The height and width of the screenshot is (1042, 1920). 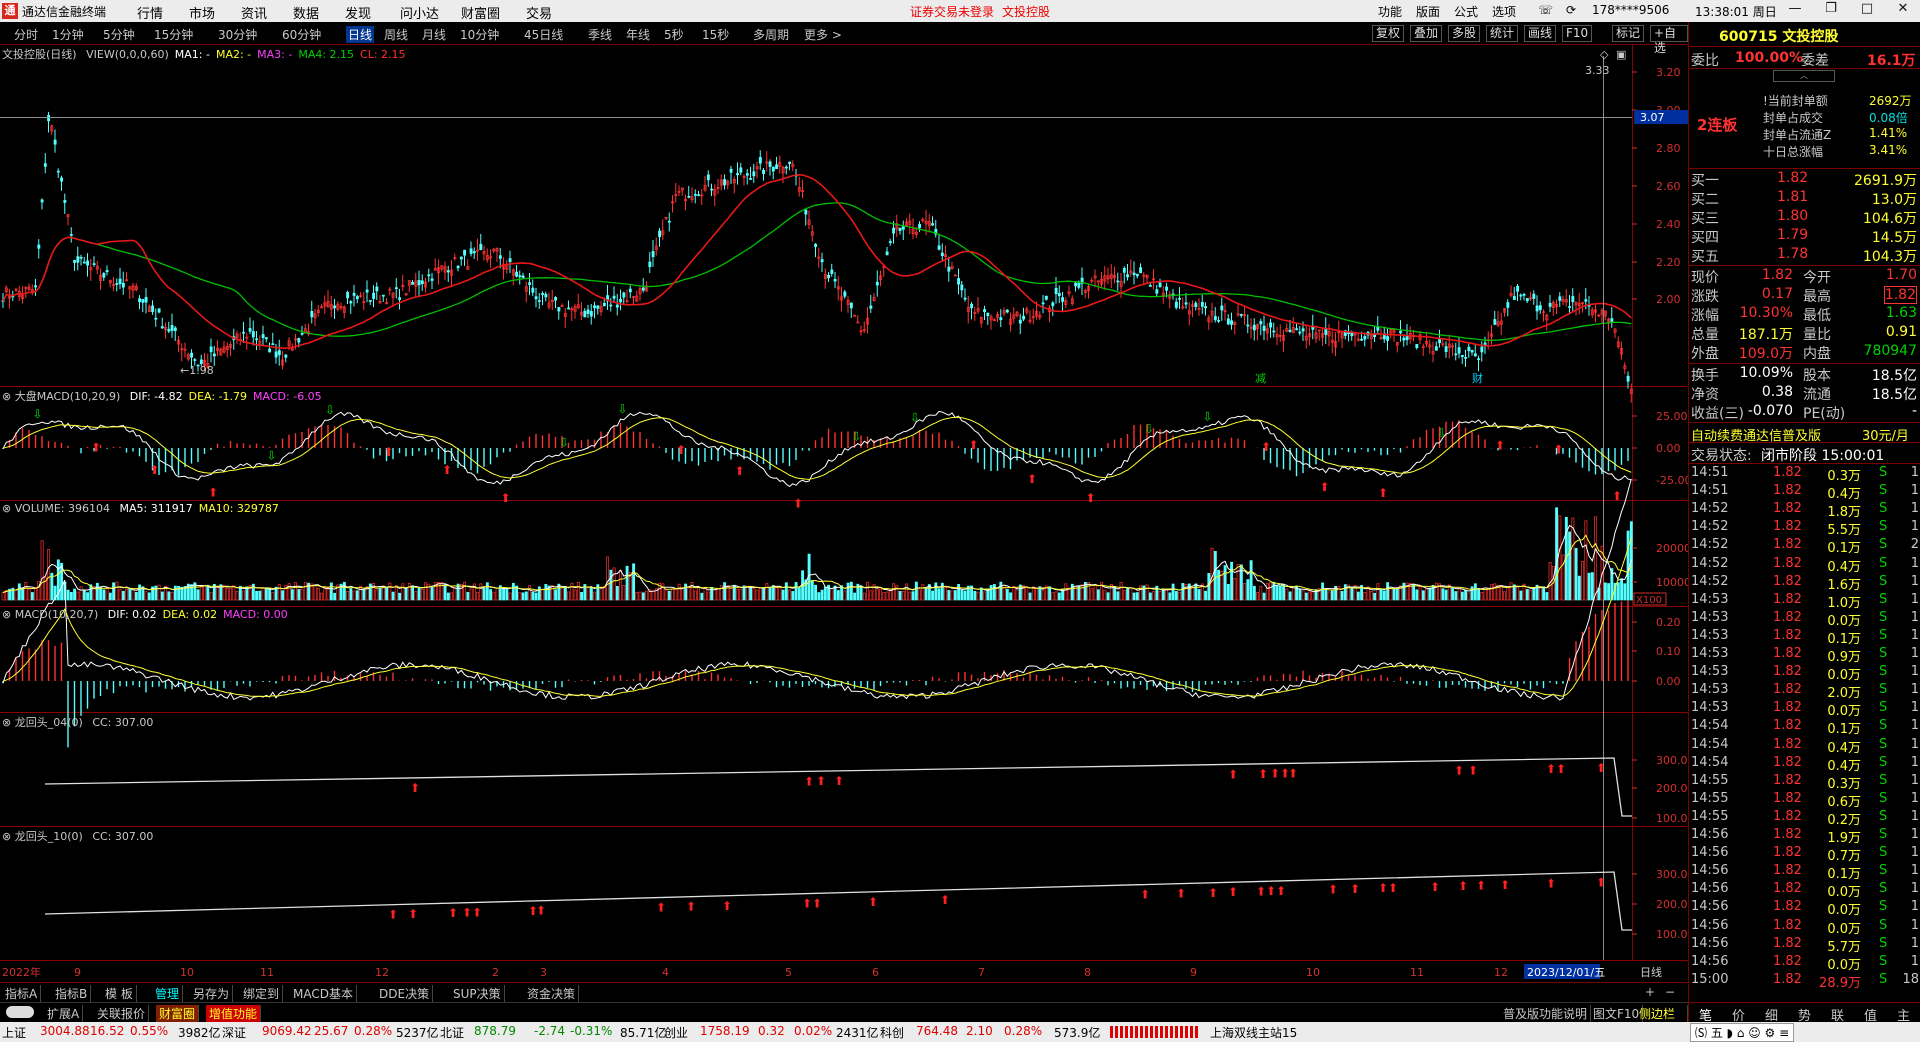 I want to click on indicator-tab-4: 另存为, so click(x=212, y=993).